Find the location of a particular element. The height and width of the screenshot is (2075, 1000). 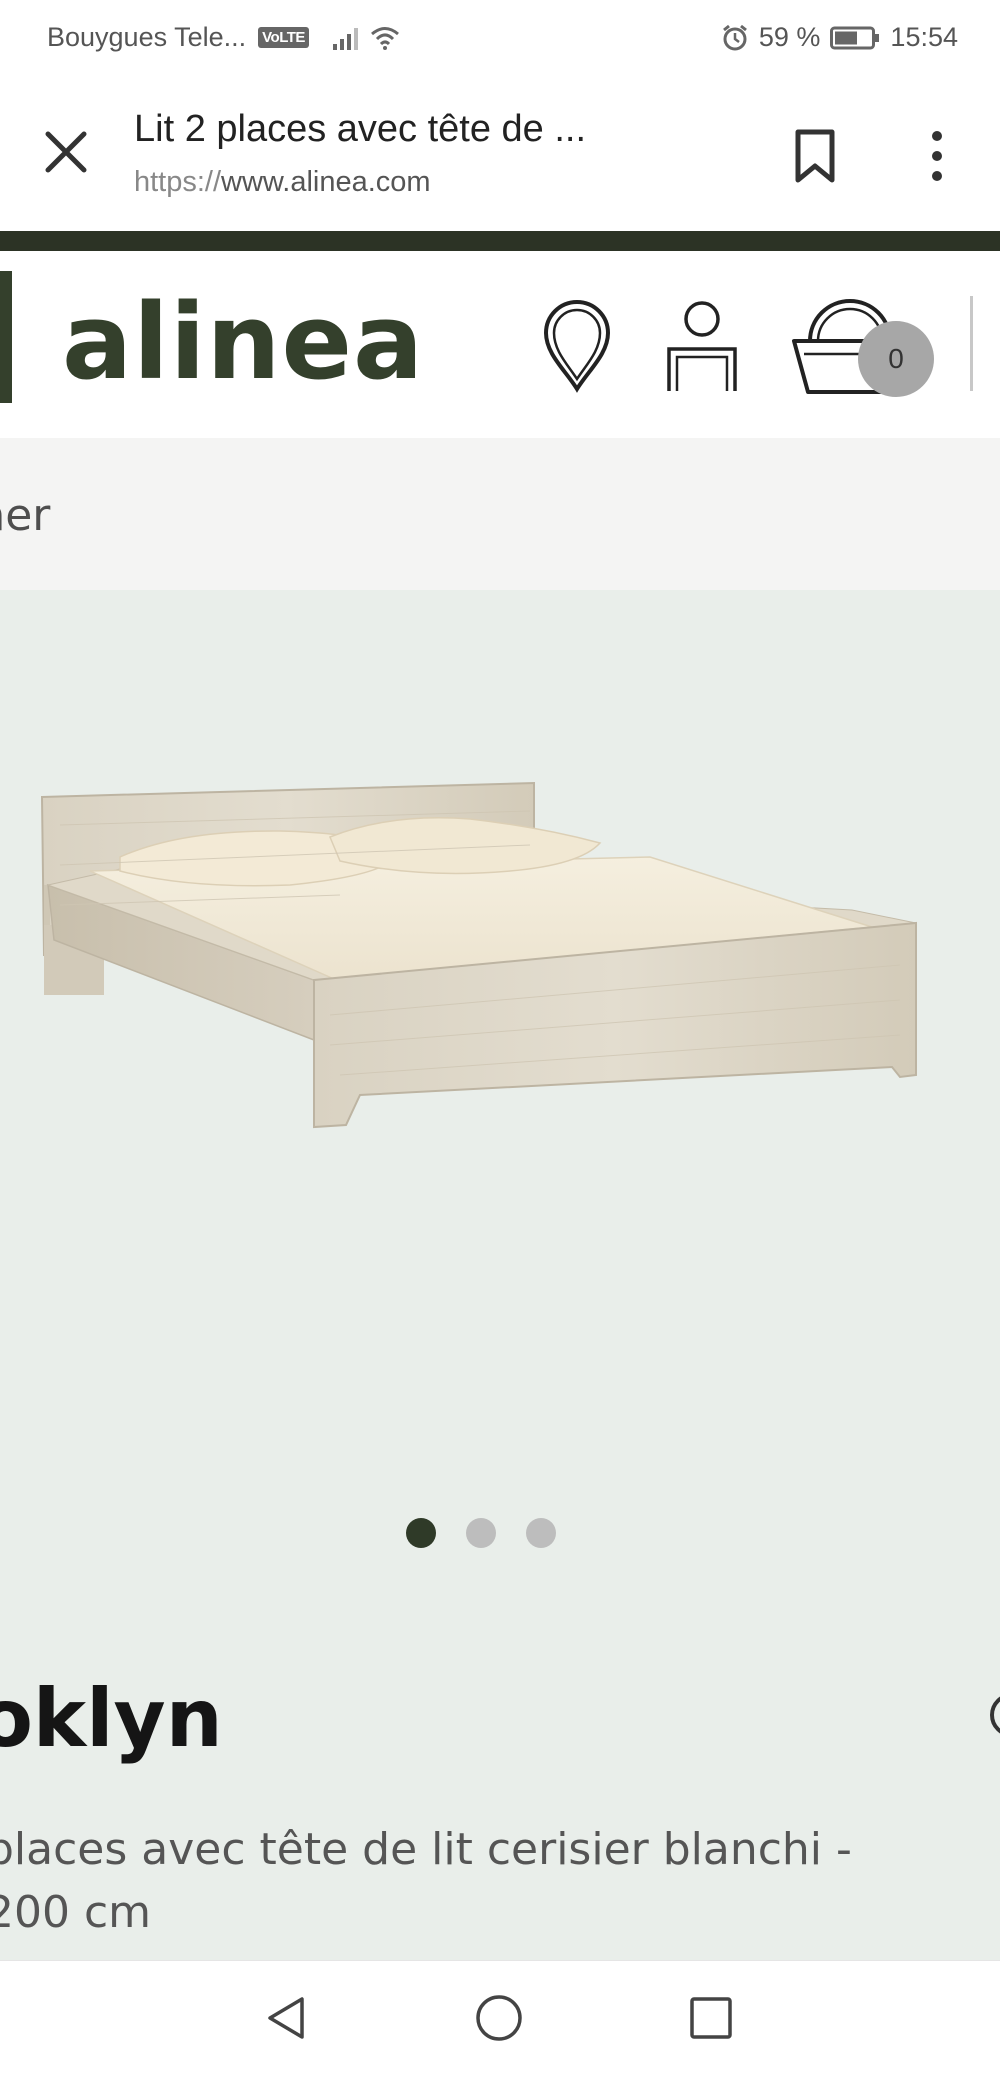

url-scheme: https:// is located at coordinates (178, 182).